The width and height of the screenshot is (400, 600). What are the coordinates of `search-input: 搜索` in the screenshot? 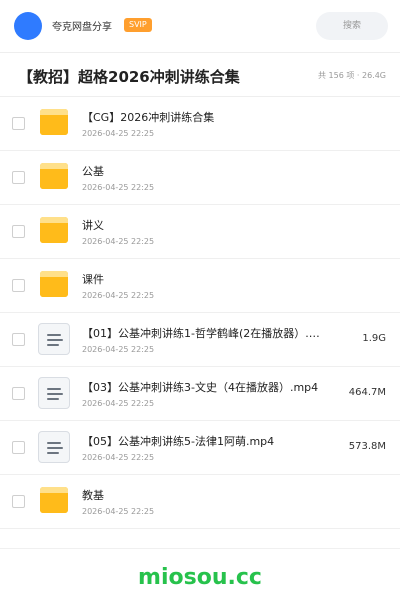 It's located at (352, 26).